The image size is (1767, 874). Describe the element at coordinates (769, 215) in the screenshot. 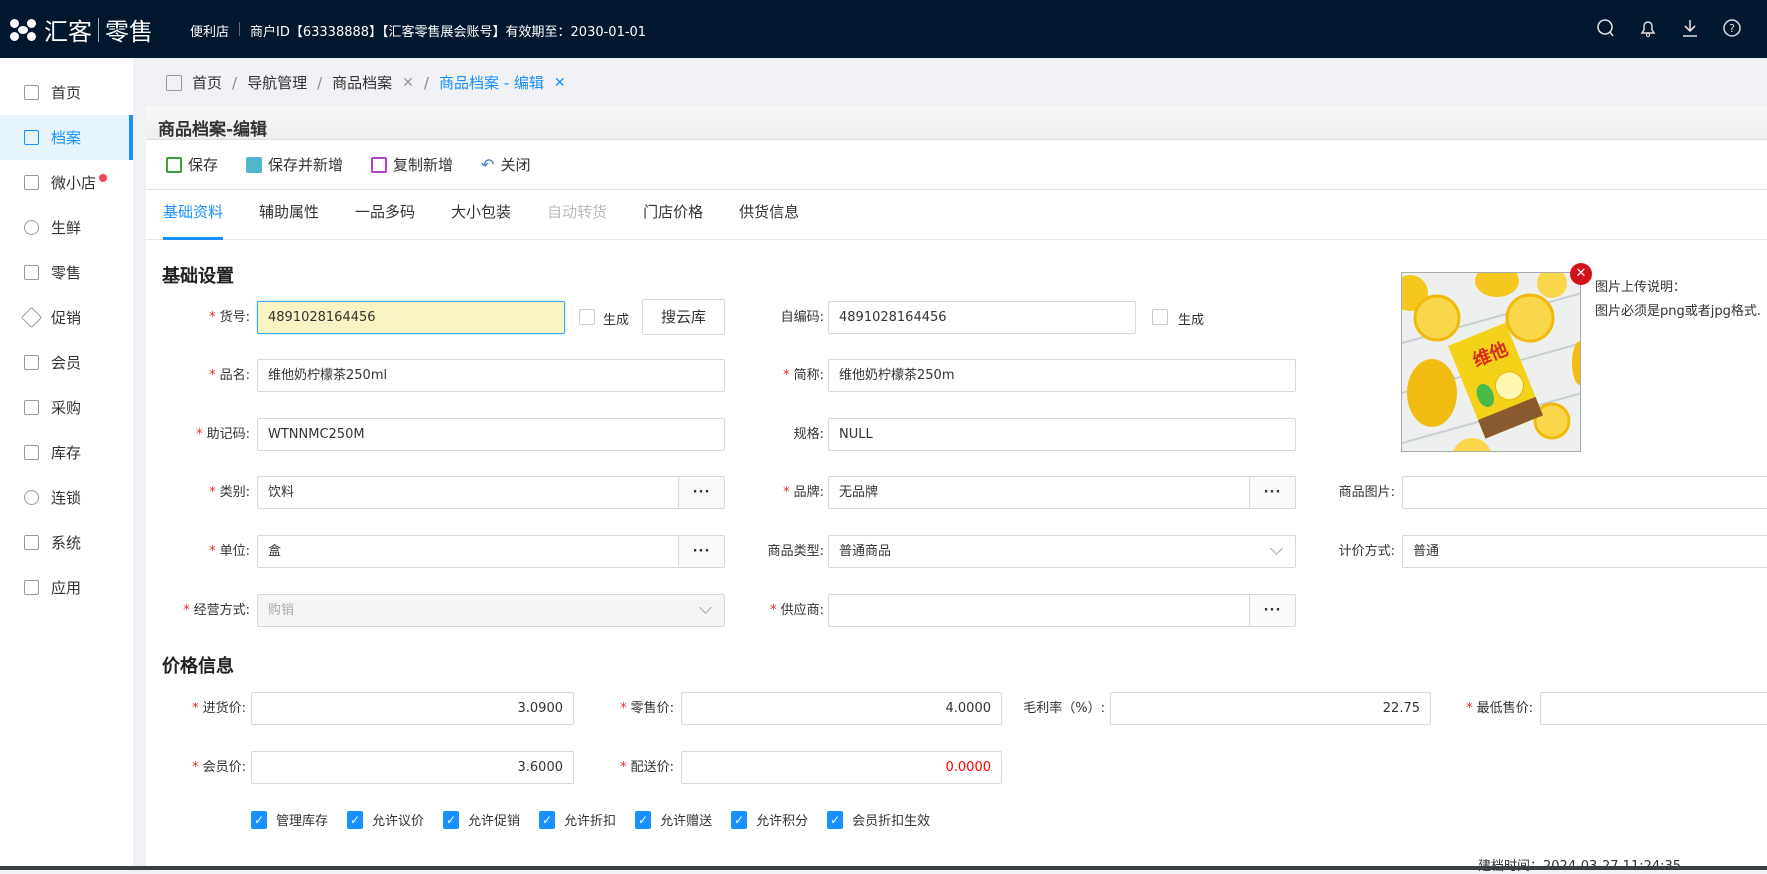

I see `tab-supply: 供货信息` at that location.